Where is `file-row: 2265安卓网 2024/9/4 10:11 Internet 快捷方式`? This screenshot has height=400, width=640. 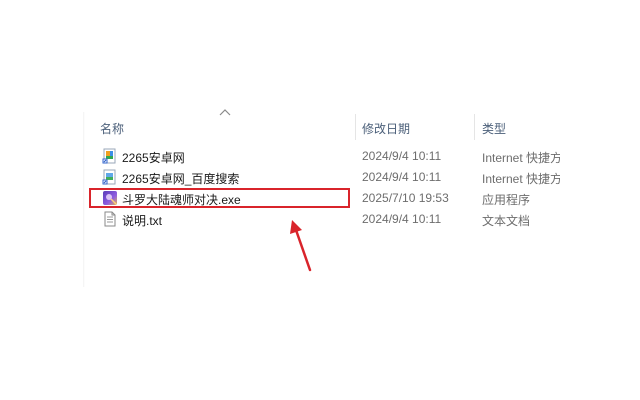
file-row: 2265安卓网 2024/9/4 10:11 Internet 快捷方式 is located at coordinates (361, 156).